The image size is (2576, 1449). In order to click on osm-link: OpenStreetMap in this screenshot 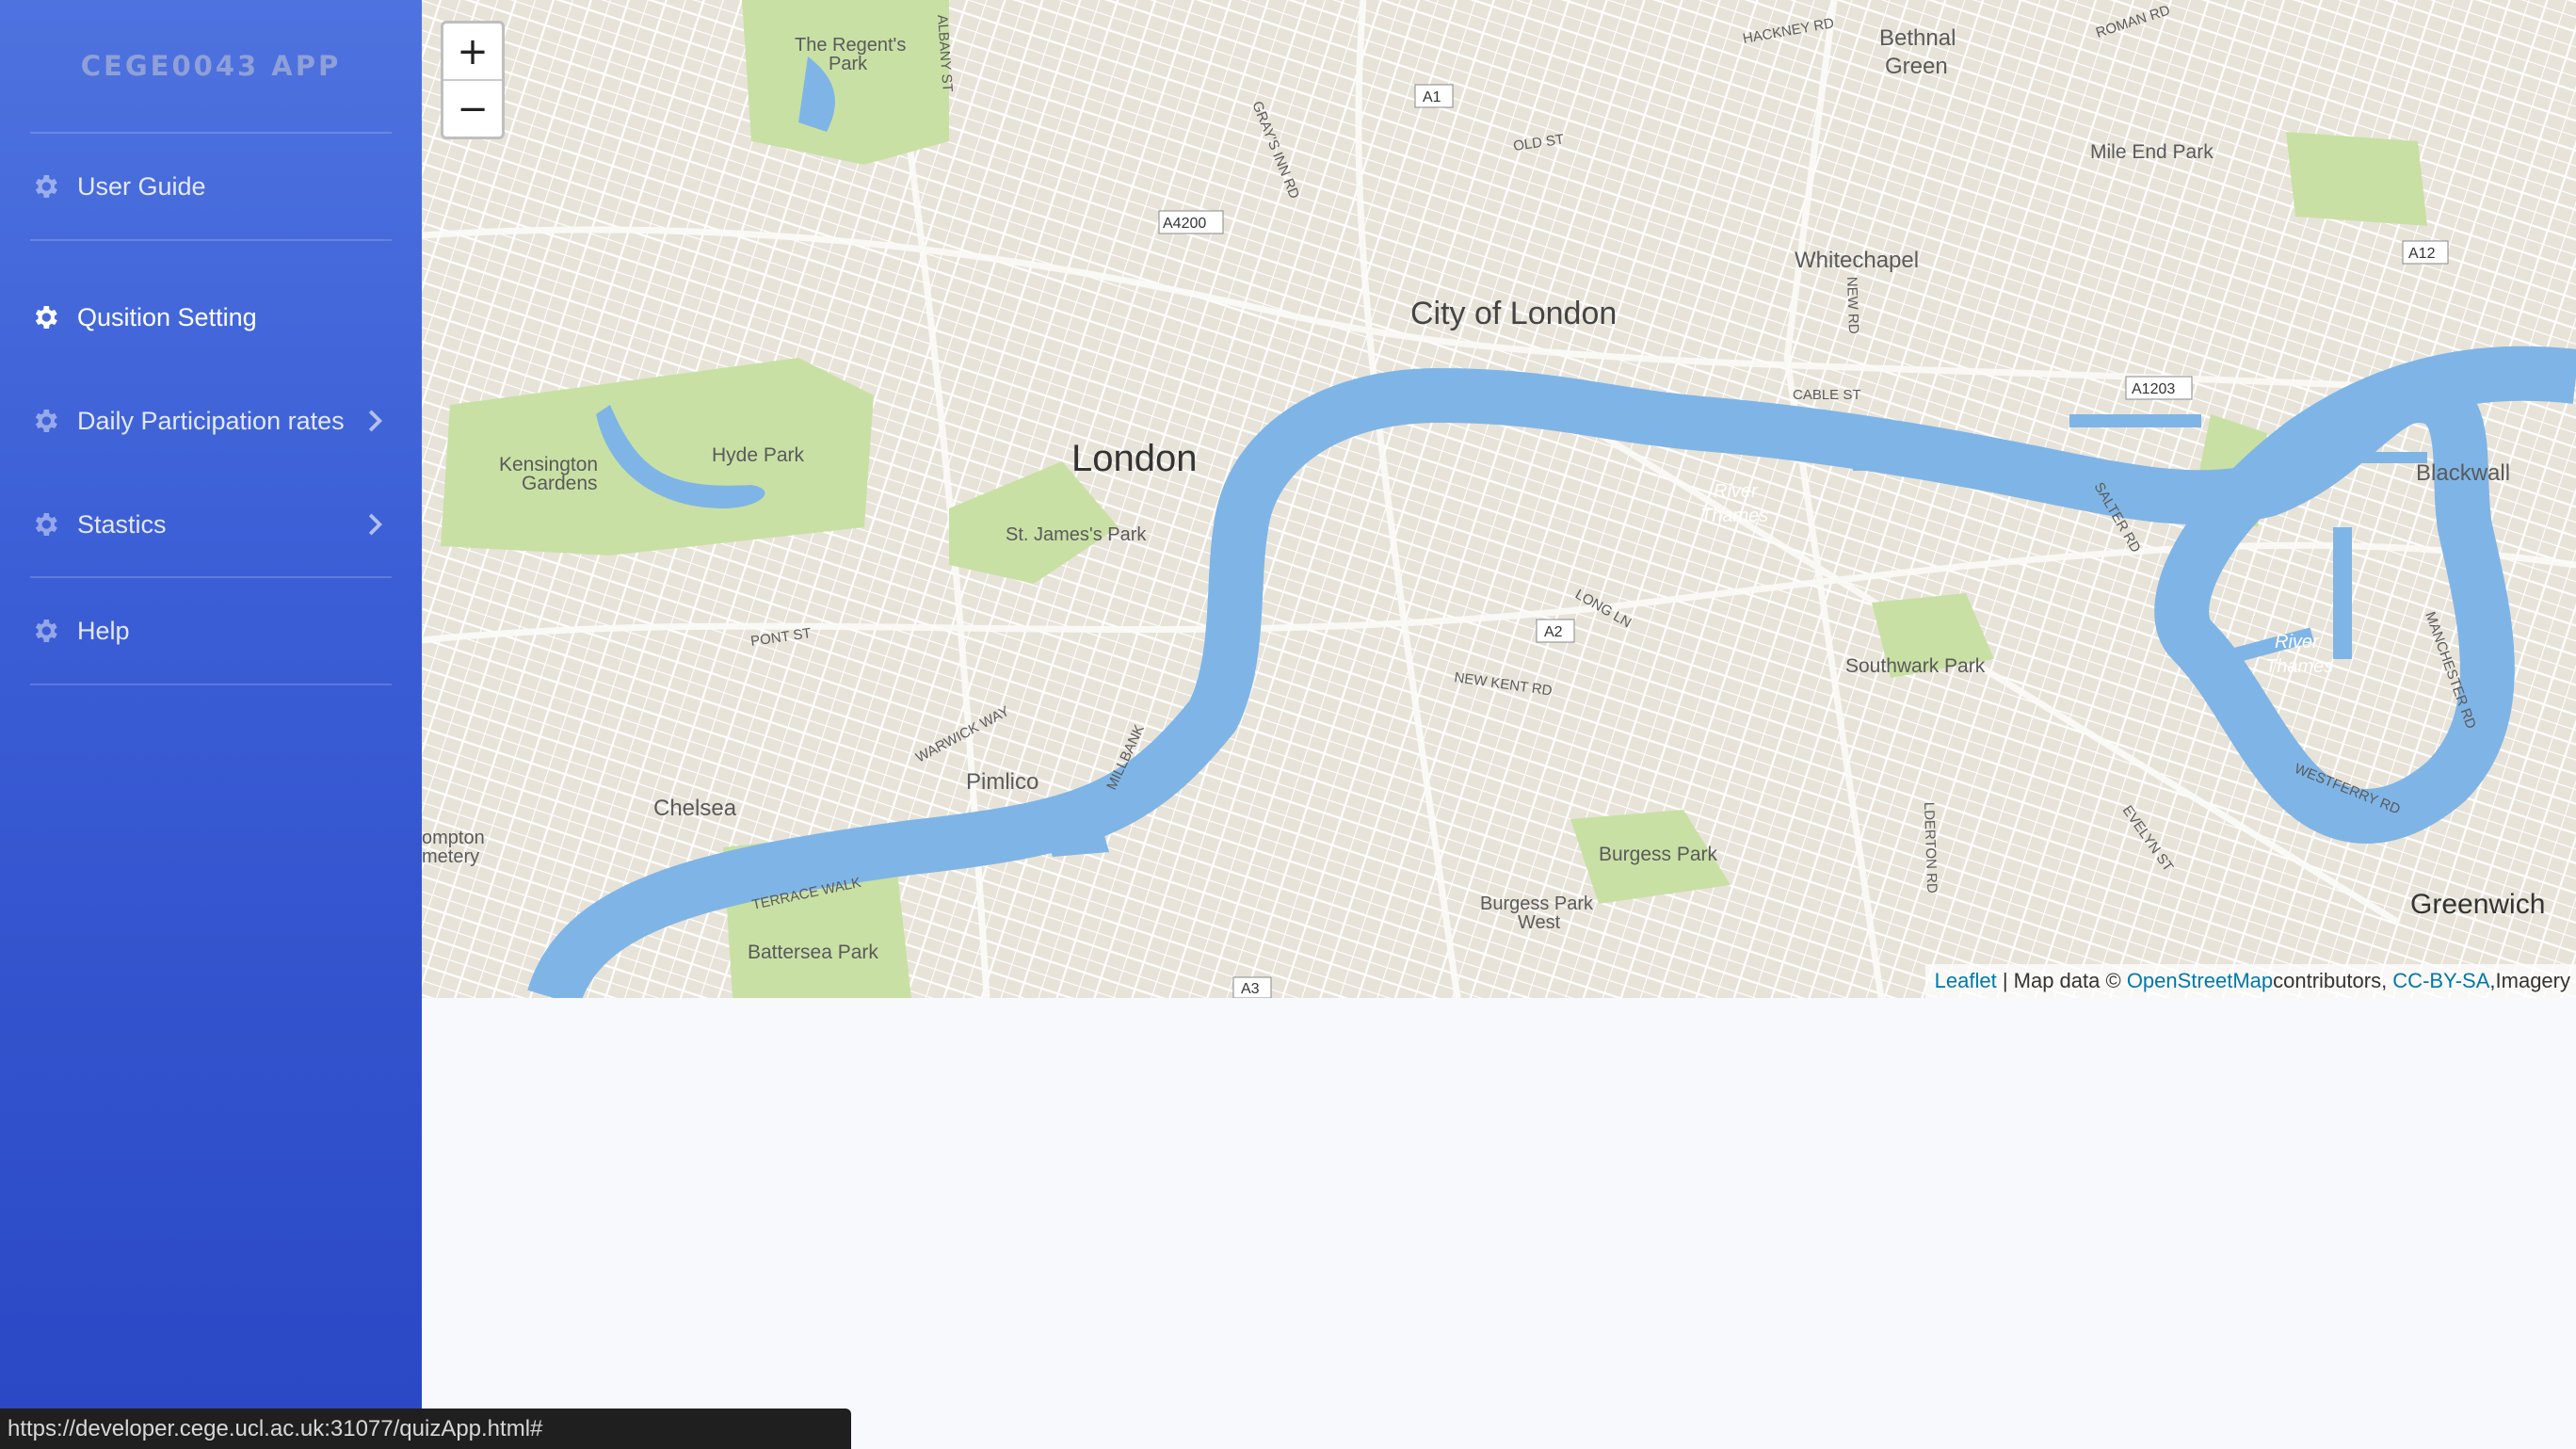, I will do `click(2200, 980)`.